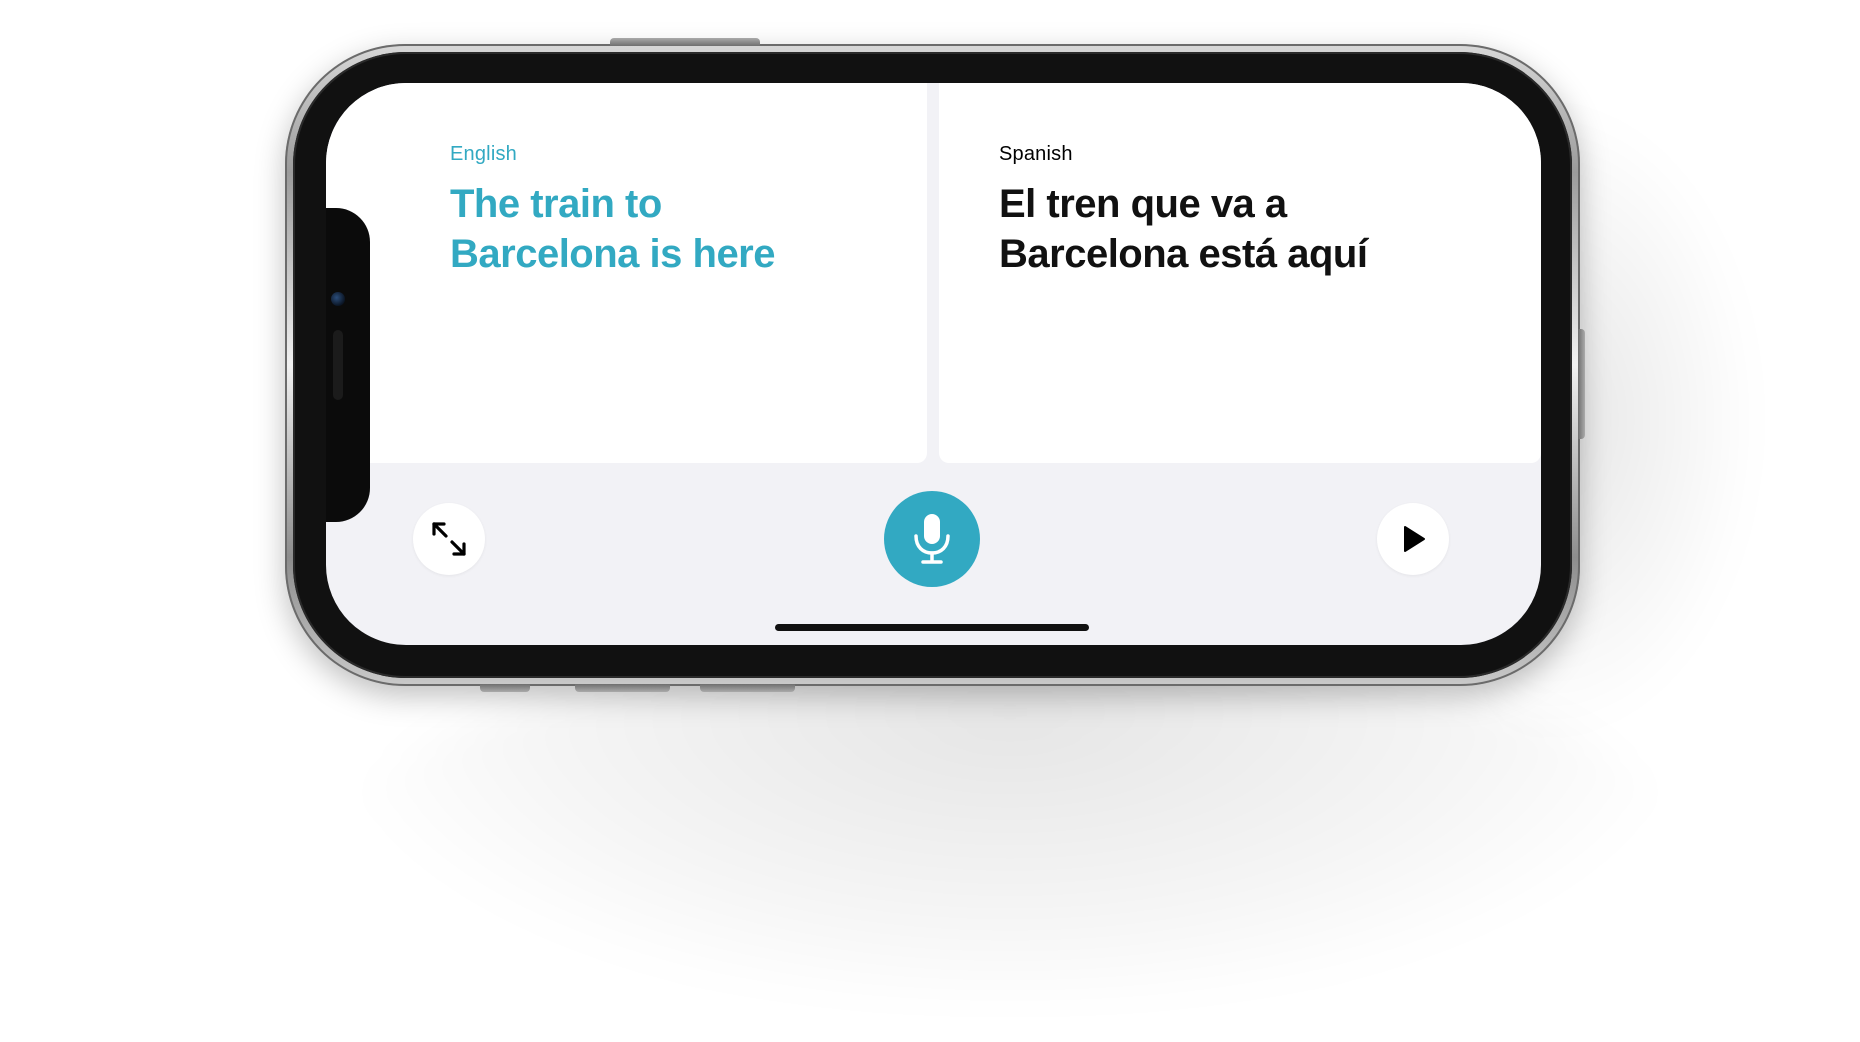  Describe the element at coordinates (1581, 384) in the screenshot. I see `phone-power-button` at that location.